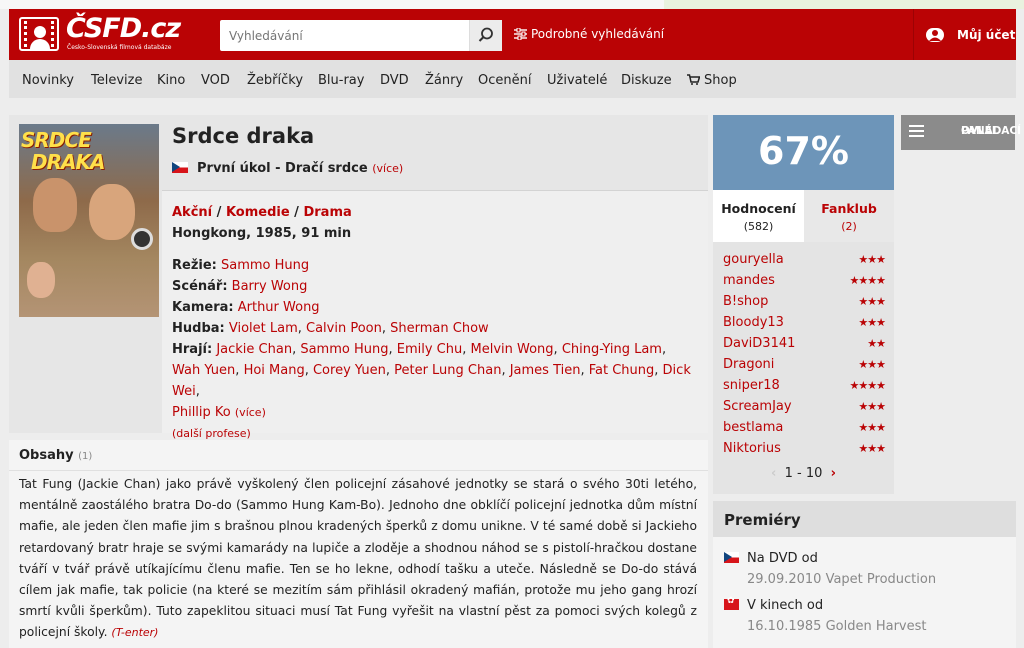 This screenshot has height=648, width=1024. I want to click on genre-link: Komedie, so click(258, 212).